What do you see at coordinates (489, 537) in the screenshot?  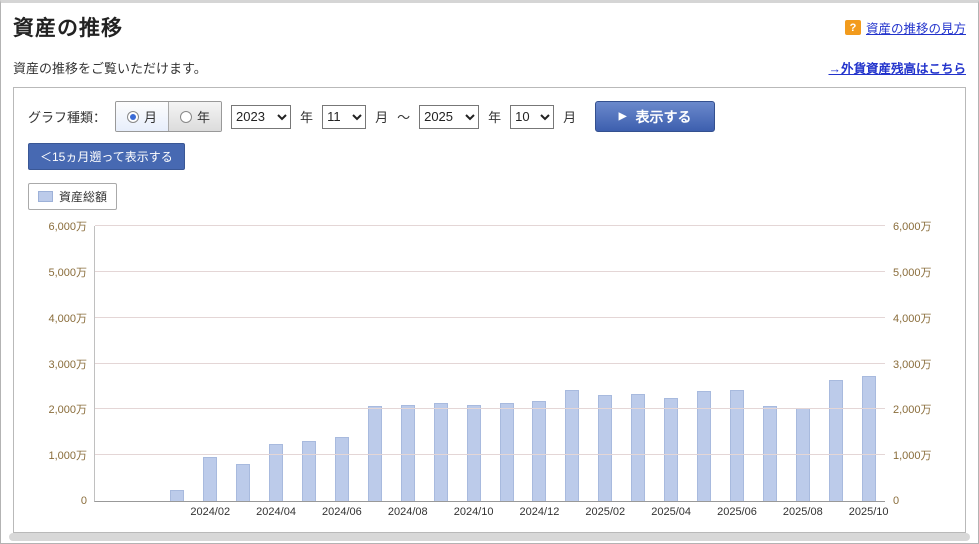 I see `horizontal-scrollbar` at bounding box center [489, 537].